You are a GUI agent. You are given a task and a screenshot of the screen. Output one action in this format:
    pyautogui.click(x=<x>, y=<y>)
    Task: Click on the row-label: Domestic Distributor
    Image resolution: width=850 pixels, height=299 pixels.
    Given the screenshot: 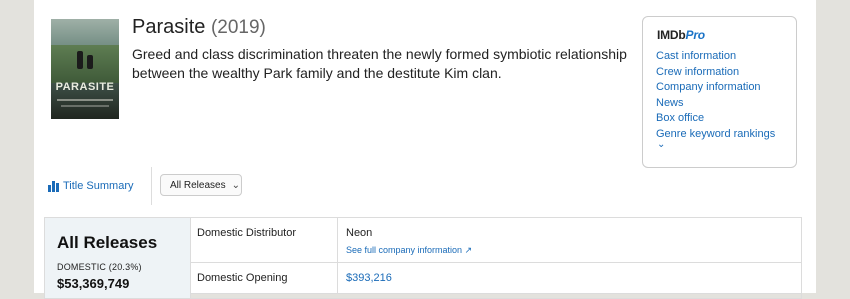 What is the action you would take?
    pyautogui.click(x=247, y=233)
    